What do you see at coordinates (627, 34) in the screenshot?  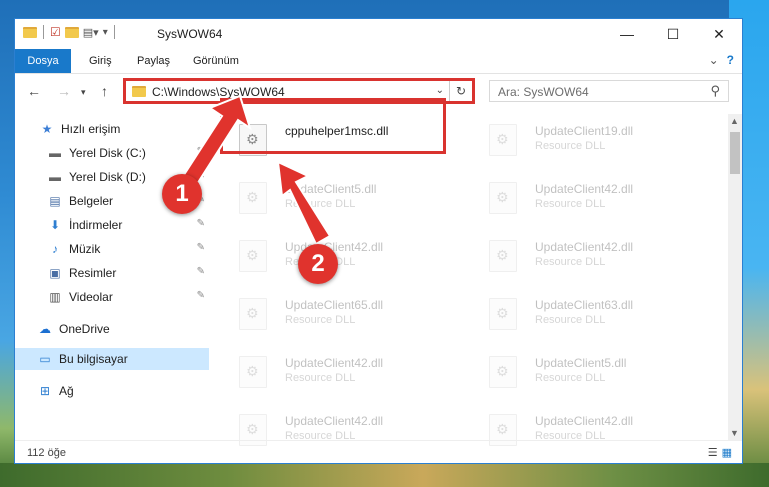 I see `minimize-button: —` at bounding box center [627, 34].